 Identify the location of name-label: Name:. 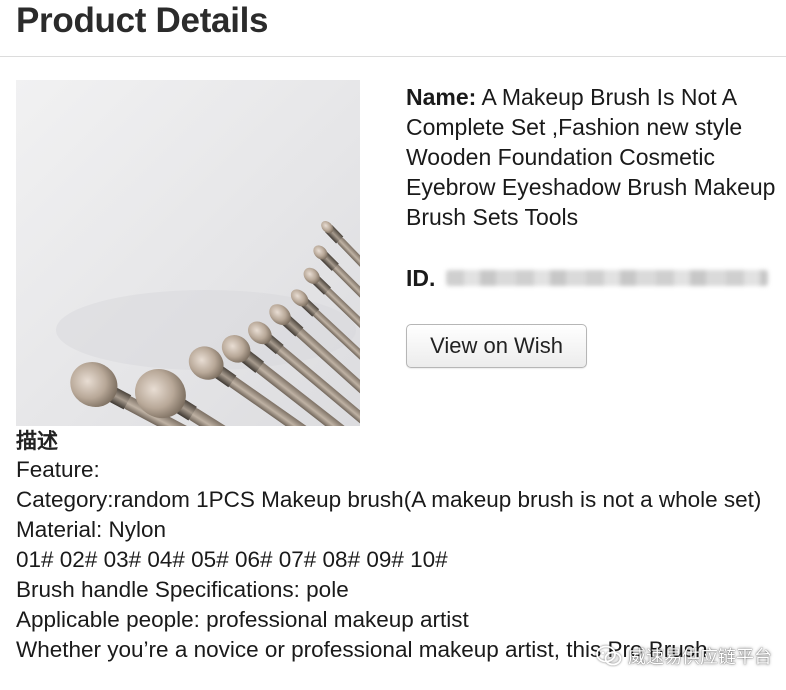
(441, 97).